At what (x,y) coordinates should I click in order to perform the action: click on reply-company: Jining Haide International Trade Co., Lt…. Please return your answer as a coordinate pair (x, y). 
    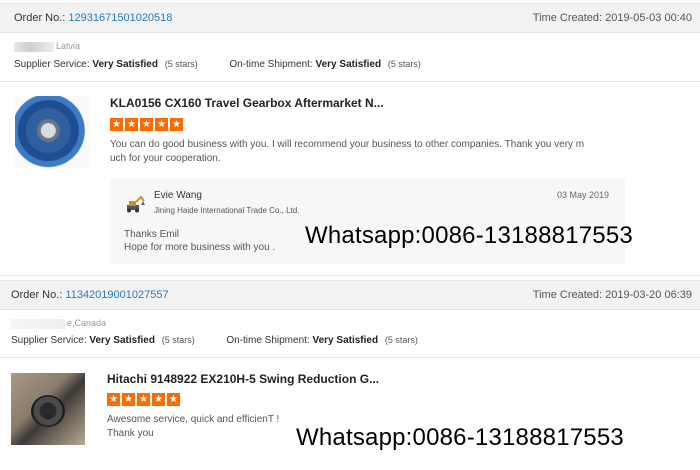
    Looking at the image, I should click on (227, 210).